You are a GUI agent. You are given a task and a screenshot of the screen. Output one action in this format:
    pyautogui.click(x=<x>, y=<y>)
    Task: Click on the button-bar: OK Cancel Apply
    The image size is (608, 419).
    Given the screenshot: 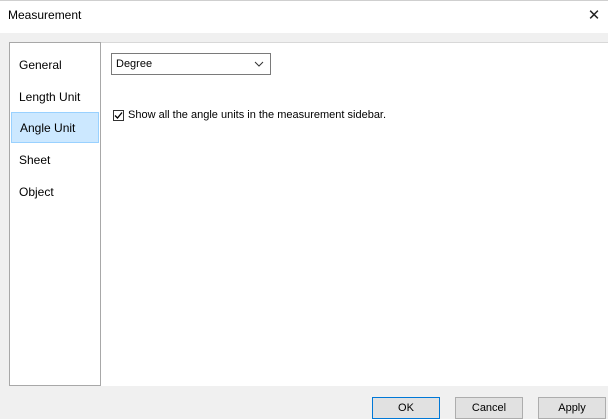 What is the action you would take?
    pyautogui.click(x=304, y=402)
    